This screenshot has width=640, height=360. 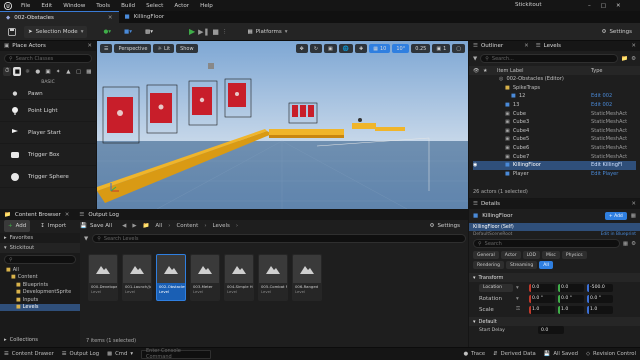 I want to click on cb-settings-button: ⚙ Settings, so click(x=445, y=226).